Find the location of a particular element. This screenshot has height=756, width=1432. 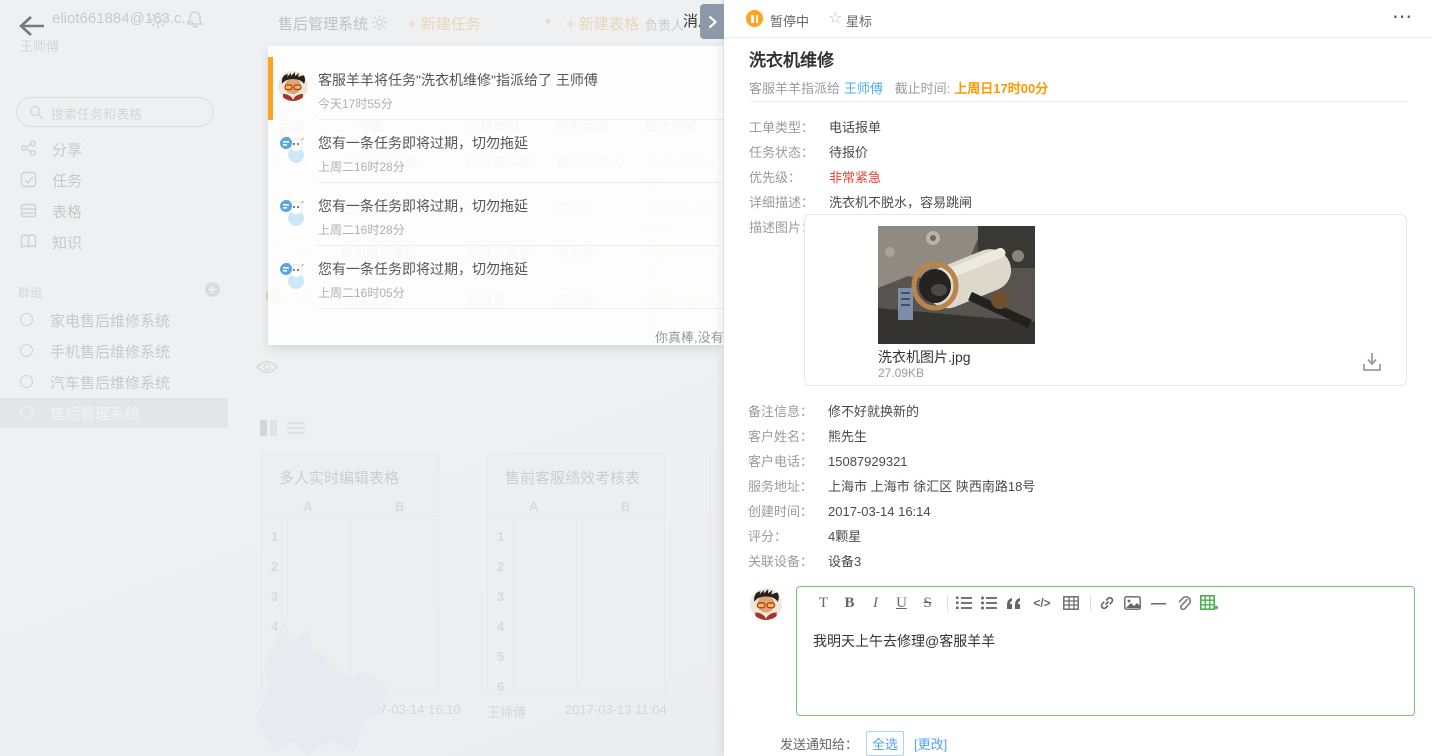

table-icon is located at coordinates (1071, 603).